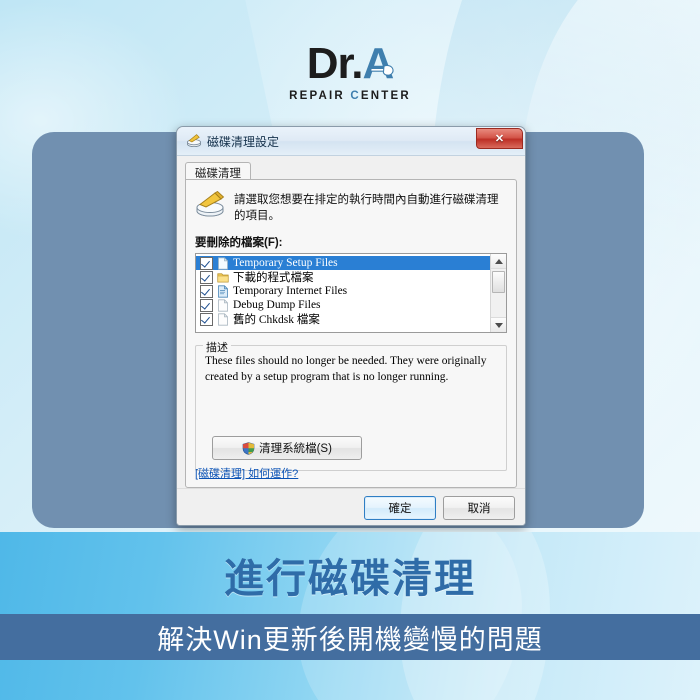  What do you see at coordinates (217, 347) in the screenshot?
I see `description-legend: 描述` at bounding box center [217, 347].